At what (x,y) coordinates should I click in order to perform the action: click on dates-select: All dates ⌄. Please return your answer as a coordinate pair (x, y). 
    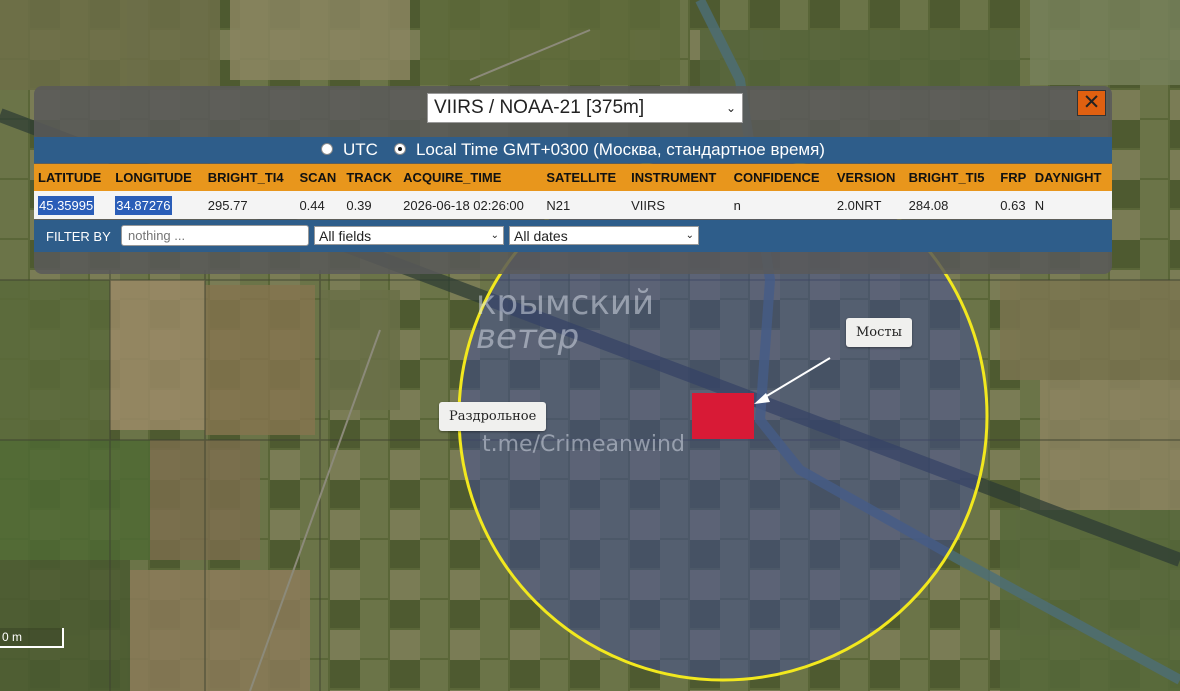
    Looking at the image, I should click on (604, 235).